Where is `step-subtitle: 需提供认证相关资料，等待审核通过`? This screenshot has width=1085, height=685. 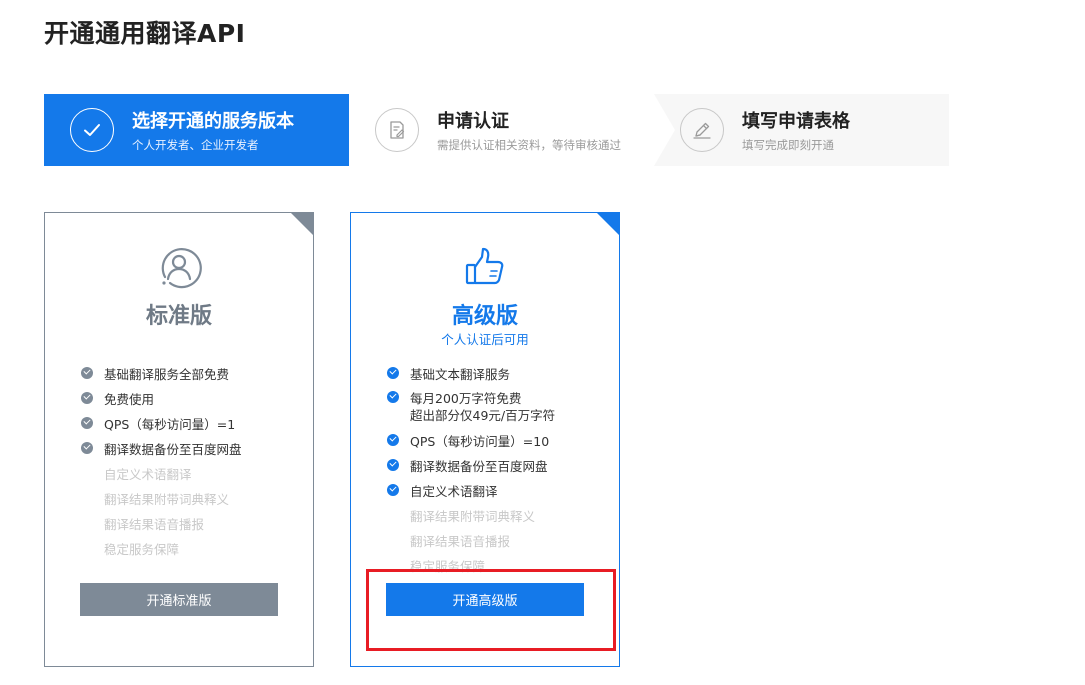 step-subtitle: 需提供认证相关资料，等待审核通过 is located at coordinates (529, 145).